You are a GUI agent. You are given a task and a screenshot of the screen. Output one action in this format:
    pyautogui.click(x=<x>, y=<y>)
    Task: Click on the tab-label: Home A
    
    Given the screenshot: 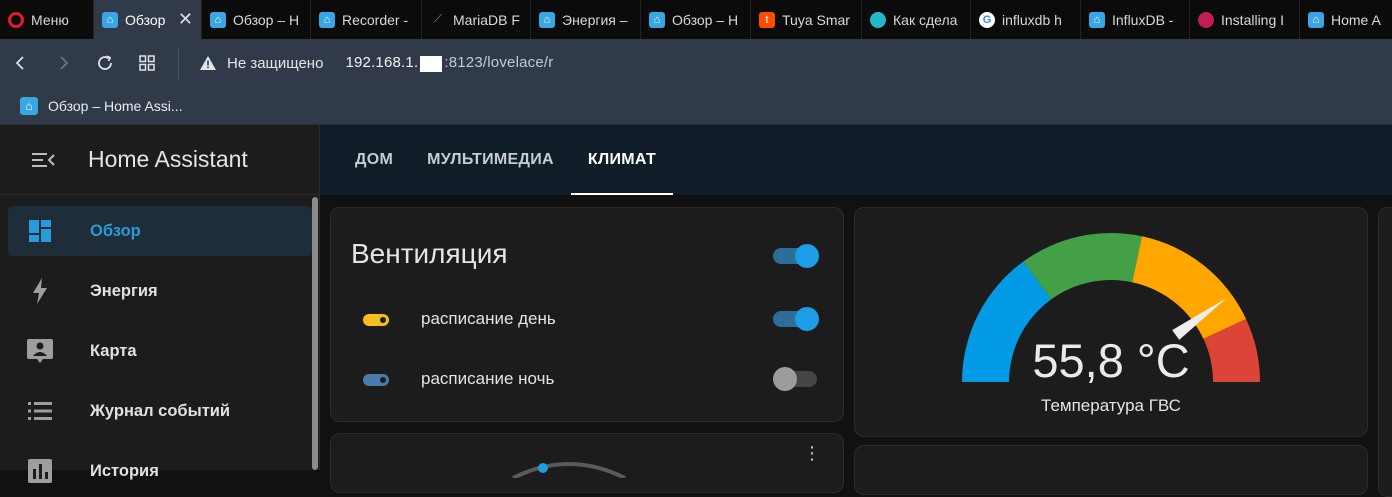 What is the action you would take?
    pyautogui.click(x=1356, y=19)
    